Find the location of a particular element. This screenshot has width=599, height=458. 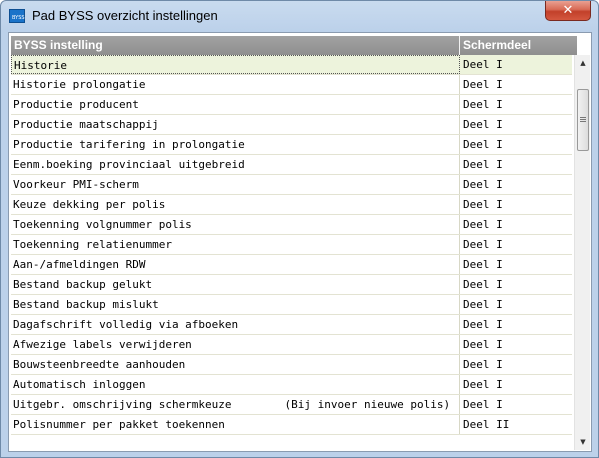

setting-name-cell: Keuze dekking per polis is located at coordinates (235, 204).